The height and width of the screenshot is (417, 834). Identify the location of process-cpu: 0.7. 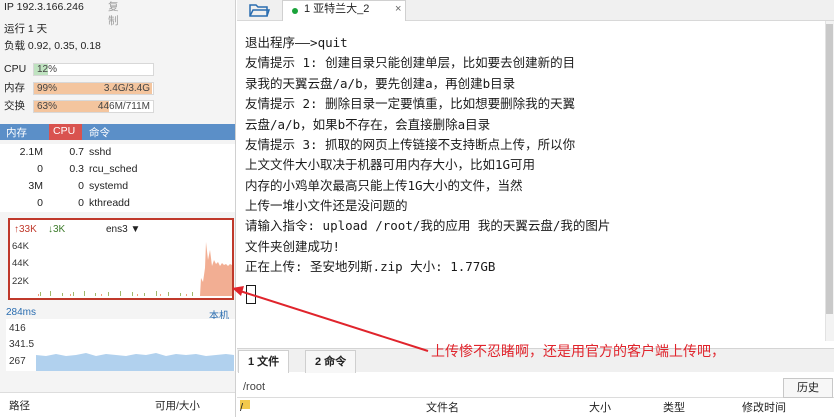
(76, 152).